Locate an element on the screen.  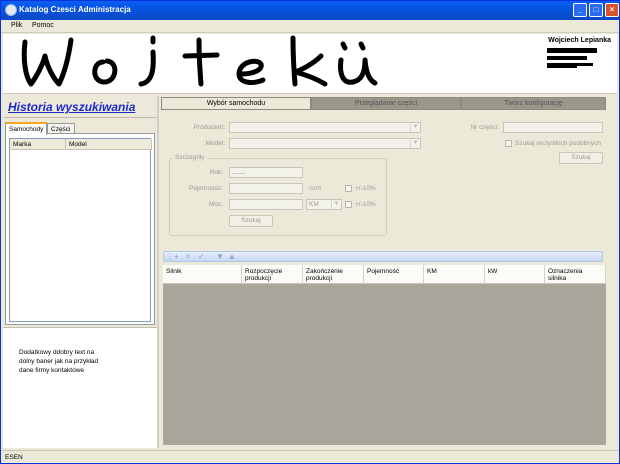
nr-czesci-label: Nr części: is located at coordinates (484, 127).